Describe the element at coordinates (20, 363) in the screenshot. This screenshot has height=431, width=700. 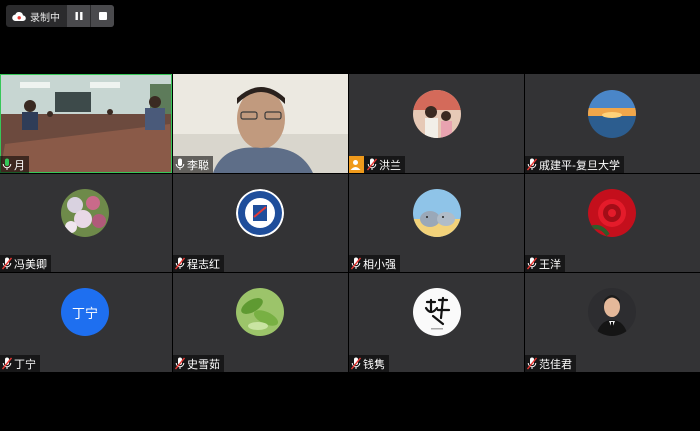
I see `participant-name-tag: 丁宁` at that location.